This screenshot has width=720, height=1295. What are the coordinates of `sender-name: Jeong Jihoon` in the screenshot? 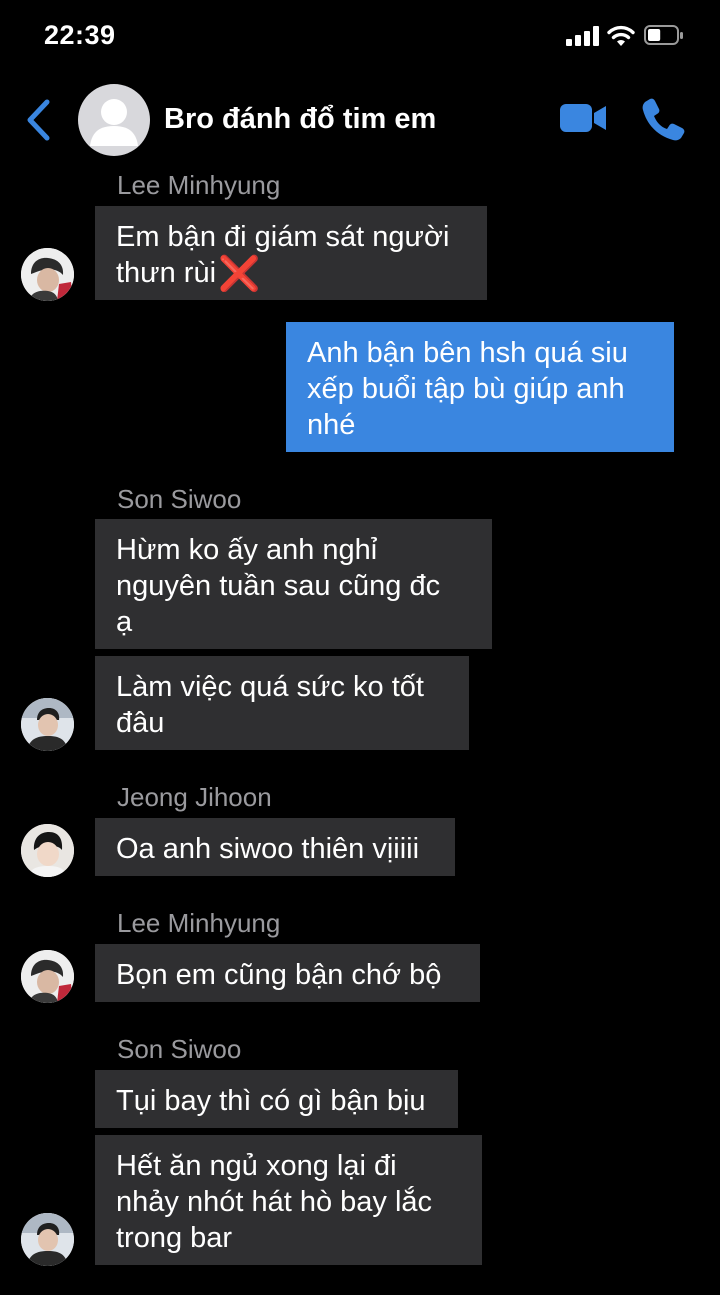 It's located at (194, 797).